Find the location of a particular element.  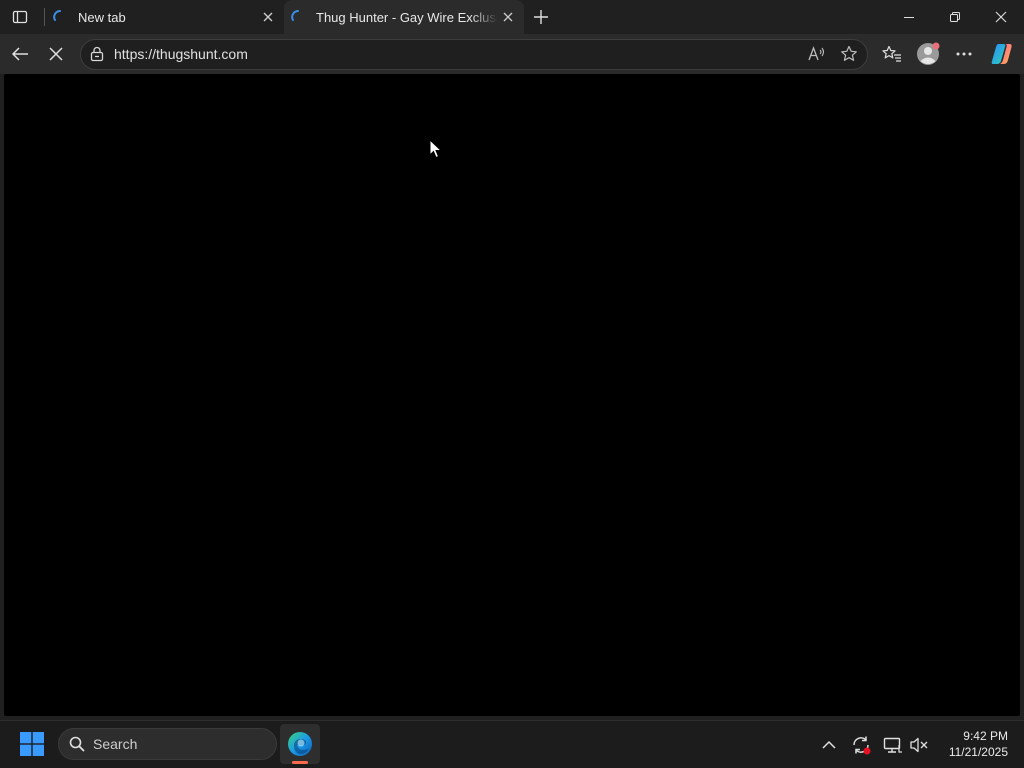

copilot-button is located at coordinates (1002, 54).